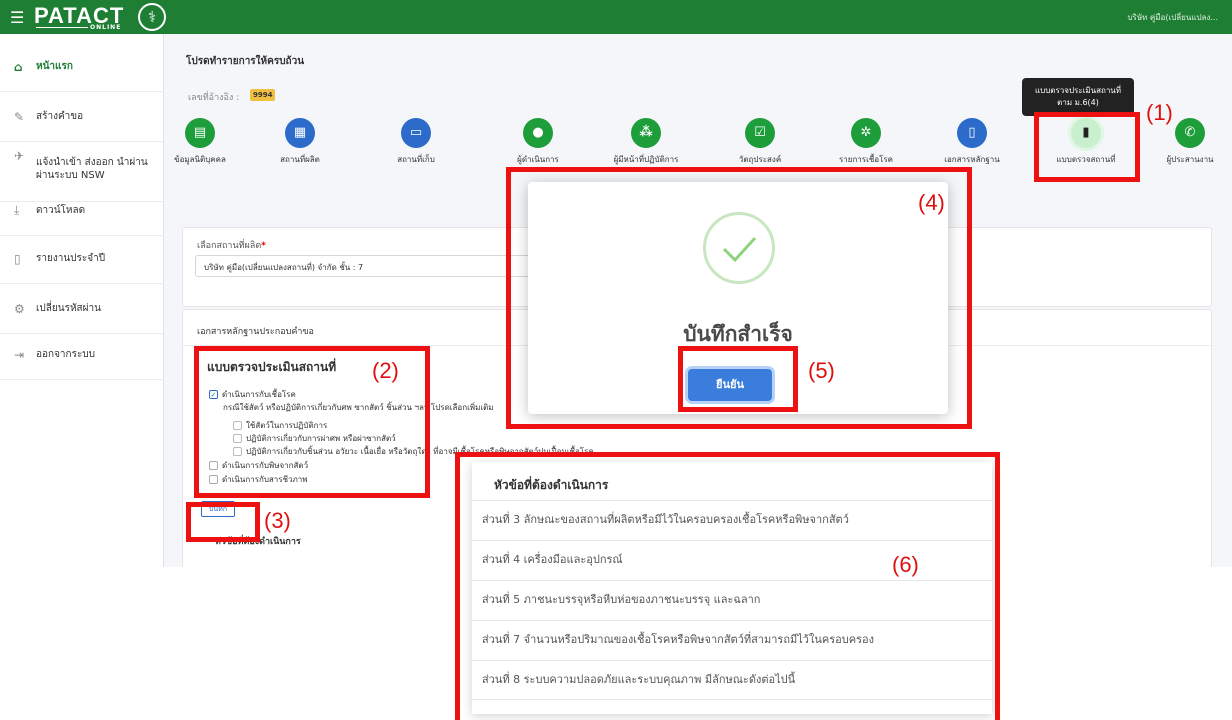 Image resolution: width=1232 pixels, height=720 pixels. What do you see at coordinates (19, 308) in the screenshot?
I see `gears-icon: ⚙` at bounding box center [19, 308].